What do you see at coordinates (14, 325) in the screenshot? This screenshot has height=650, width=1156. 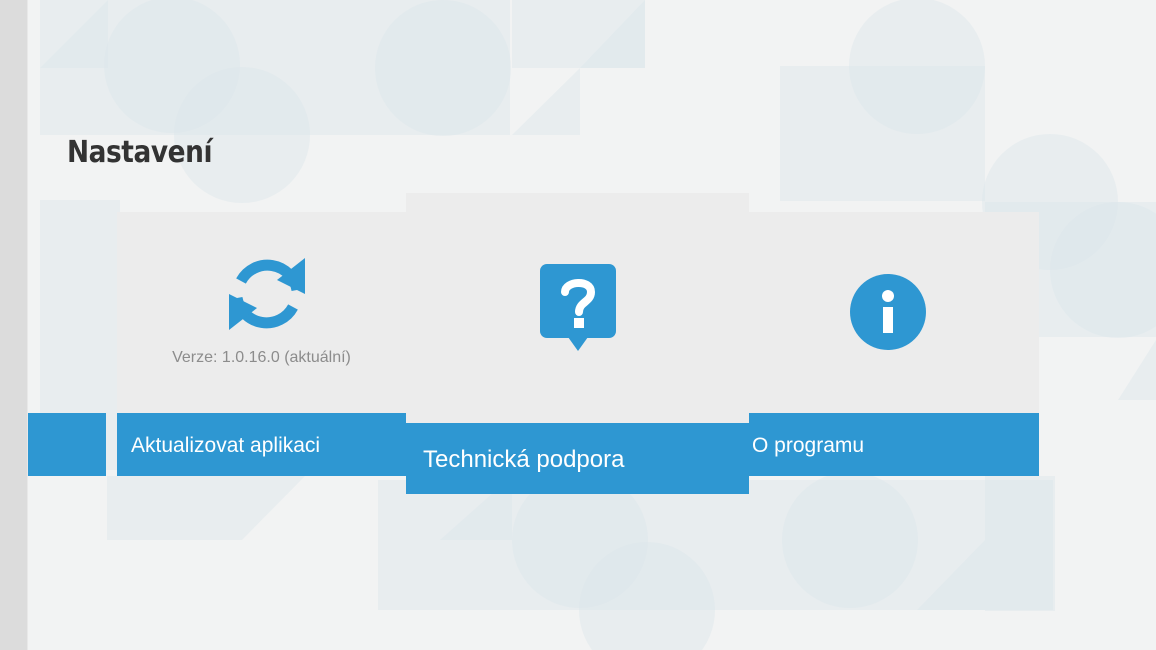 I see `left-rail` at bounding box center [14, 325].